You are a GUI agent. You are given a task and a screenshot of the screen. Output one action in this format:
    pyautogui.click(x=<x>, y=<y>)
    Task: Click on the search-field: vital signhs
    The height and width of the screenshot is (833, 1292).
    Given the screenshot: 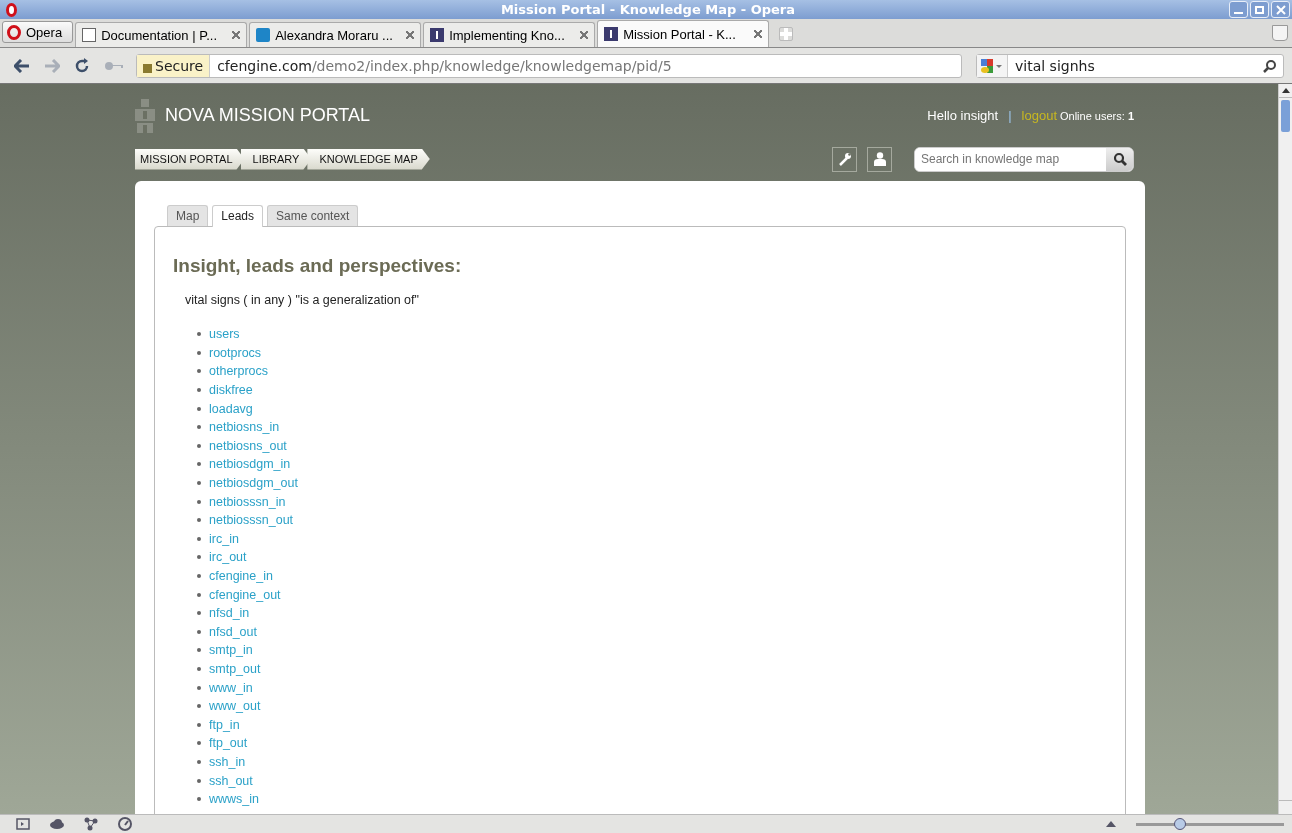 What is the action you would take?
    pyautogui.click(x=1130, y=65)
    